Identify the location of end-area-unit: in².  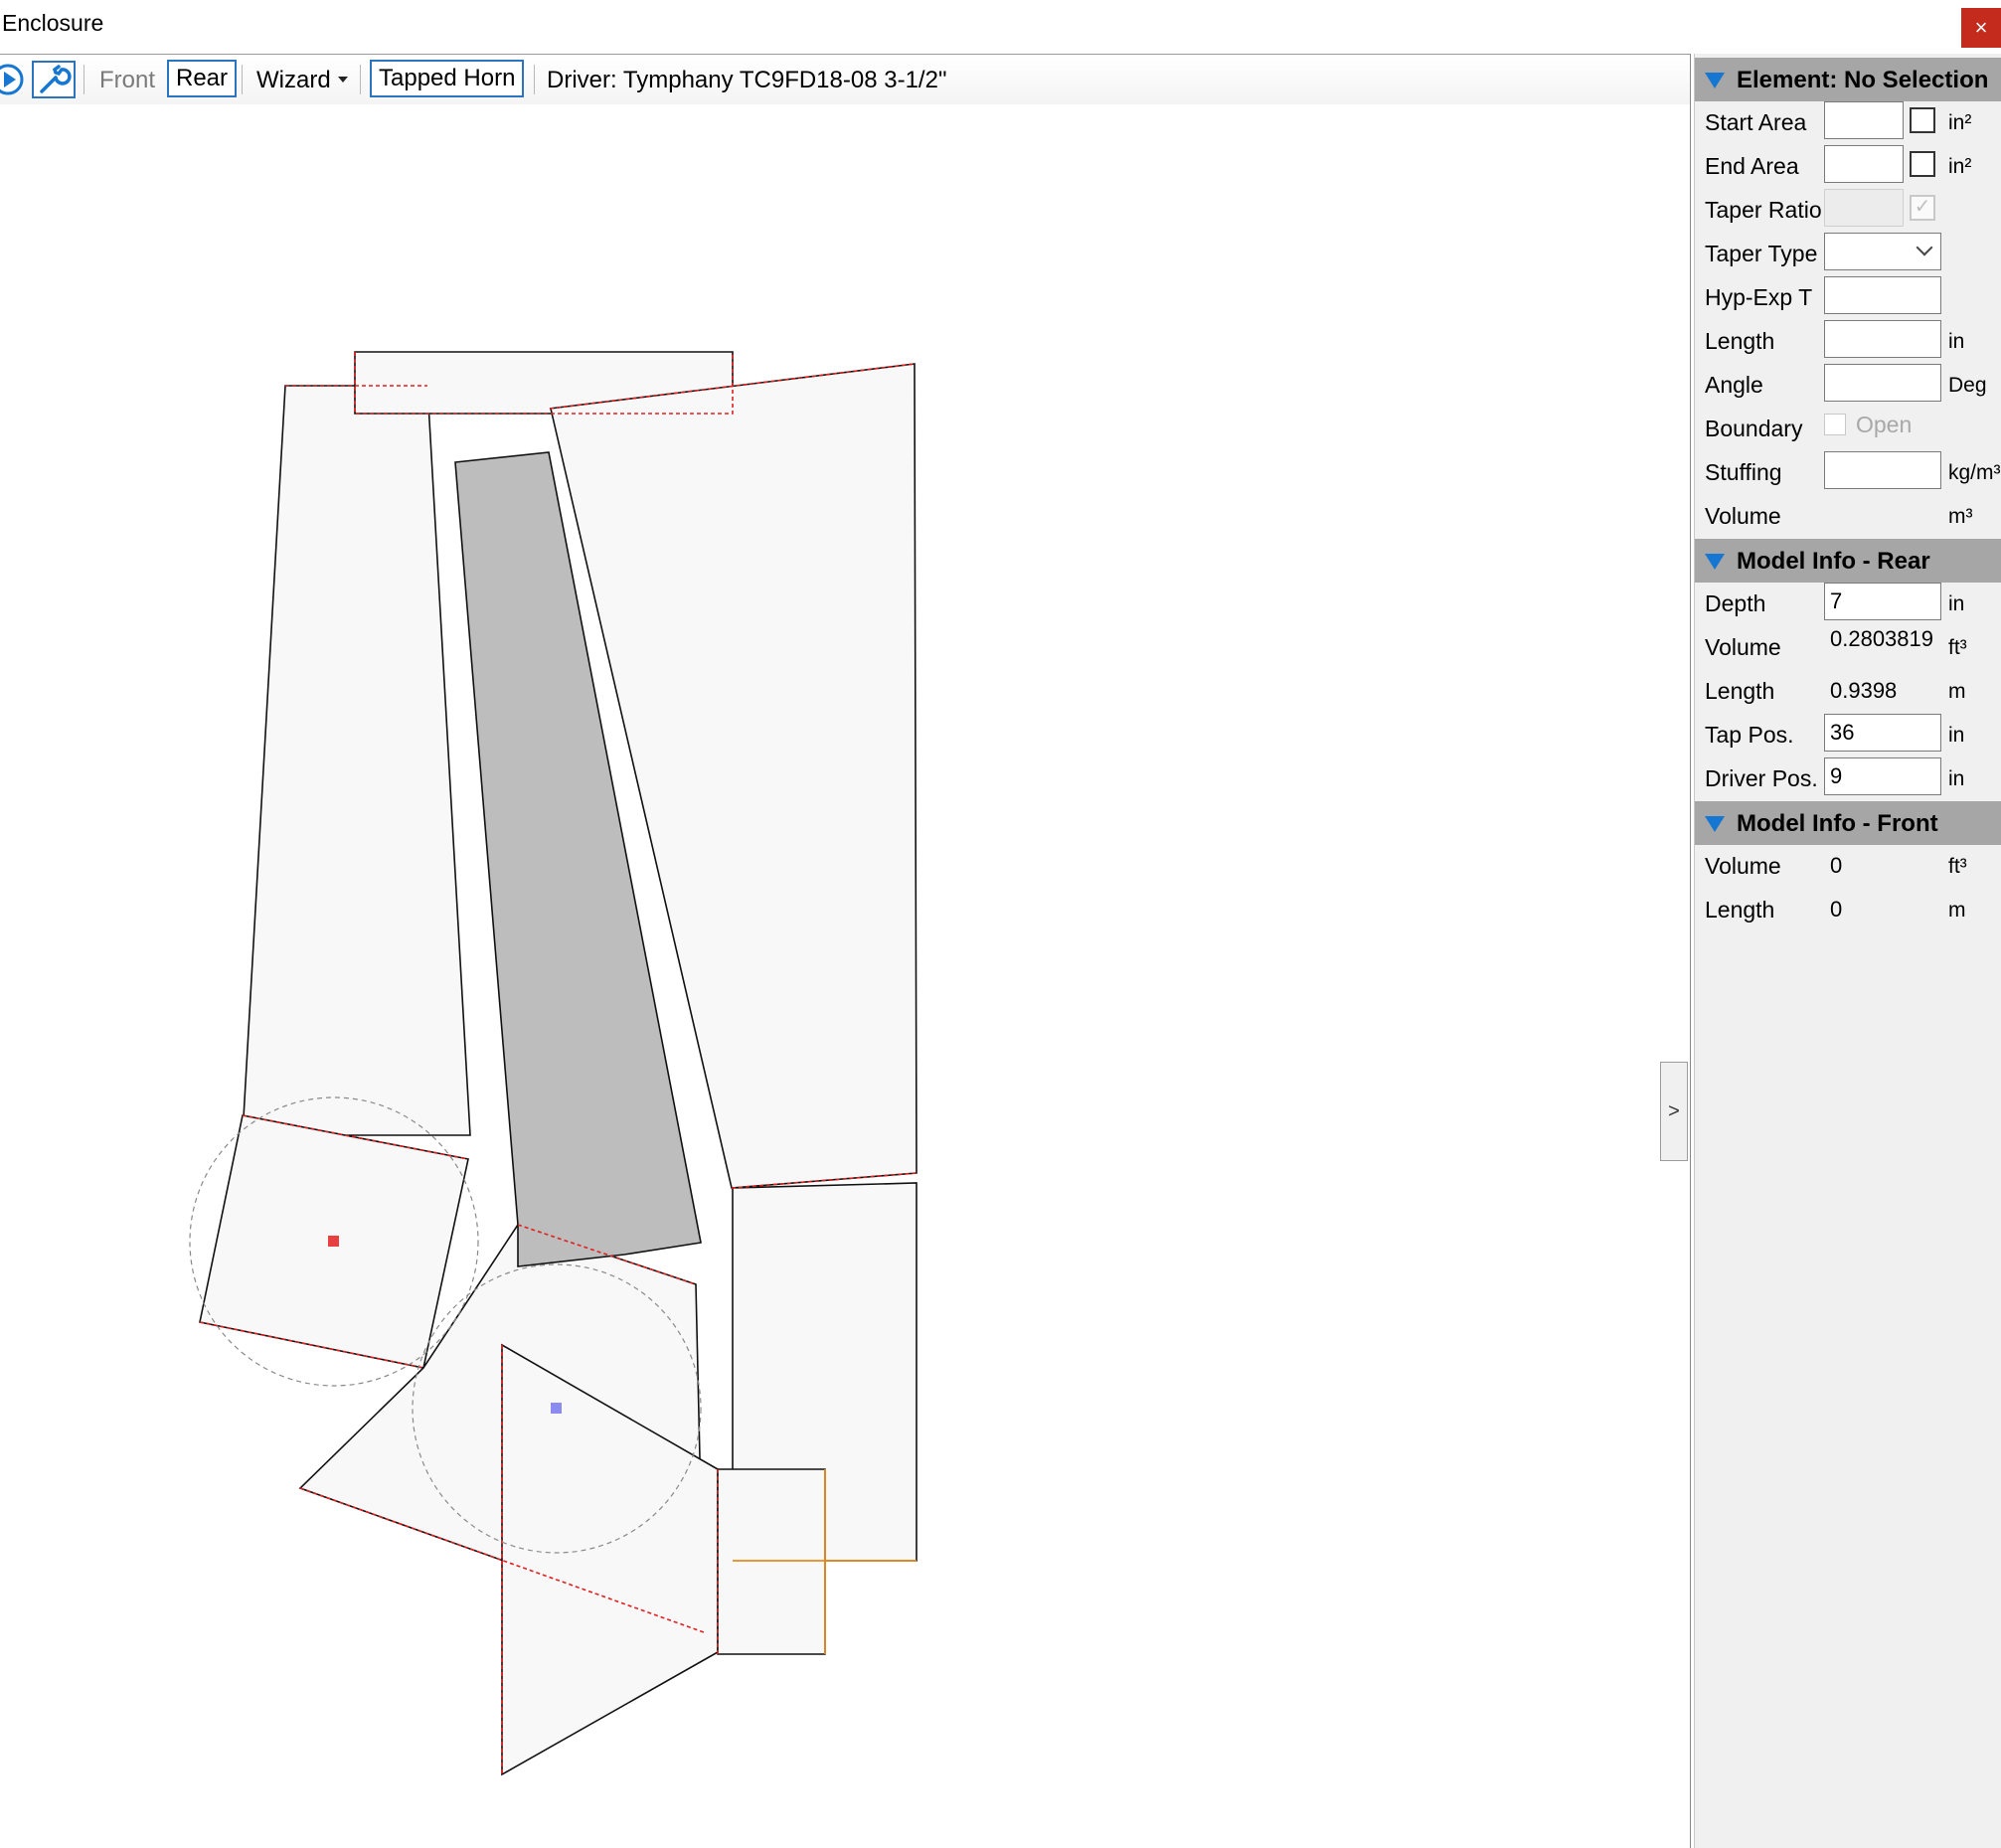
(1960, 166).